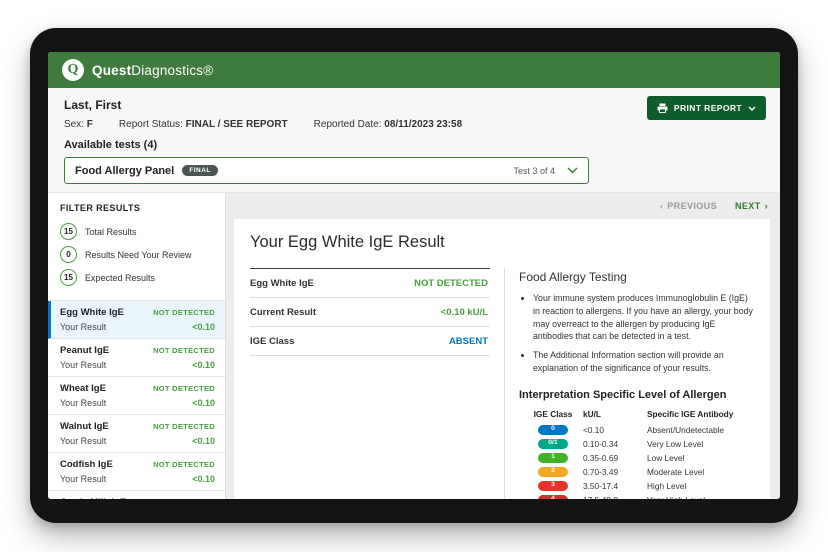 Image resolution: width=828 pixels, height=552 pixels. I want to click on available-tests-label: Available tests (4), so click(111, 145).